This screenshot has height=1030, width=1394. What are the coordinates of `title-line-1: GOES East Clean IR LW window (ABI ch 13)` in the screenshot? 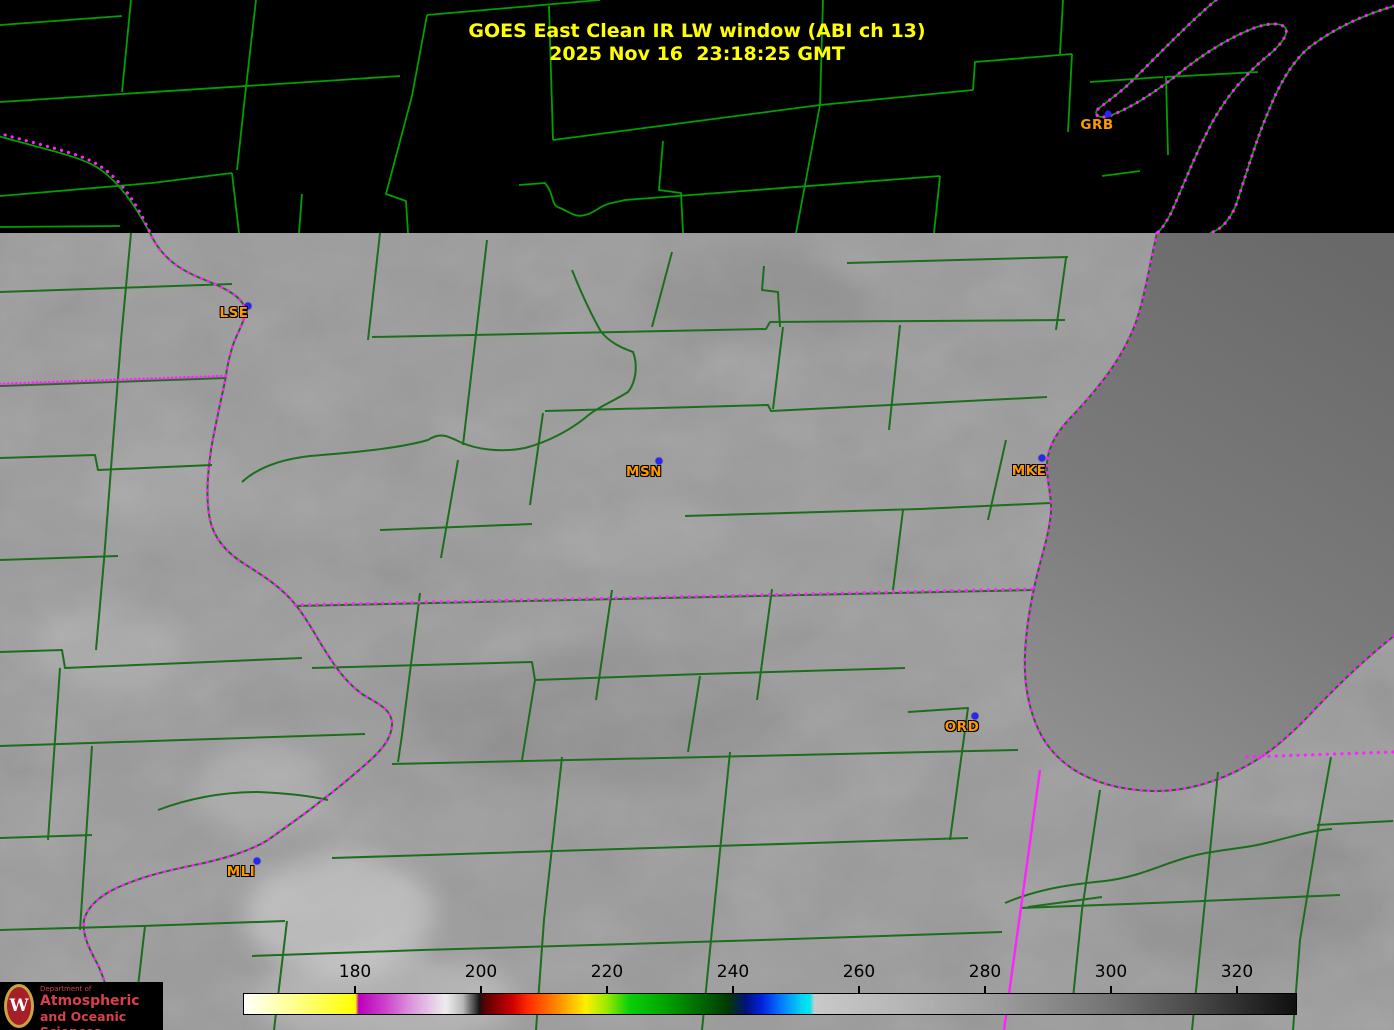 It's located at (697, 31).